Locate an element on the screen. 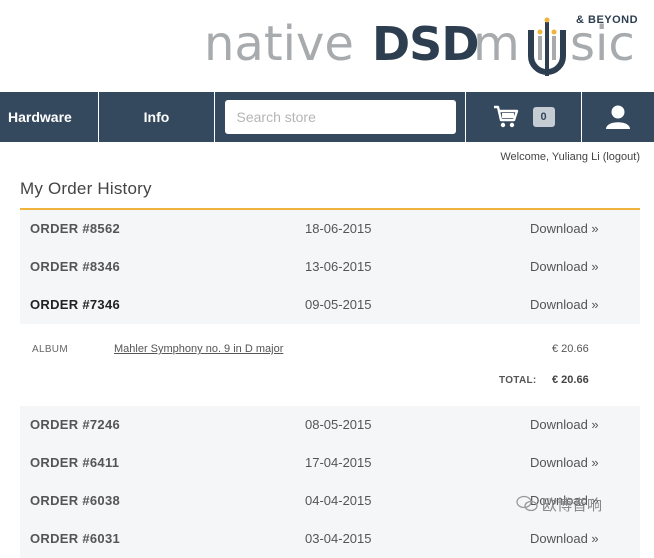 The height and width of the screenshot is (558, 654). order-date: 09-05-2015 is located at coordinates (338, 304).